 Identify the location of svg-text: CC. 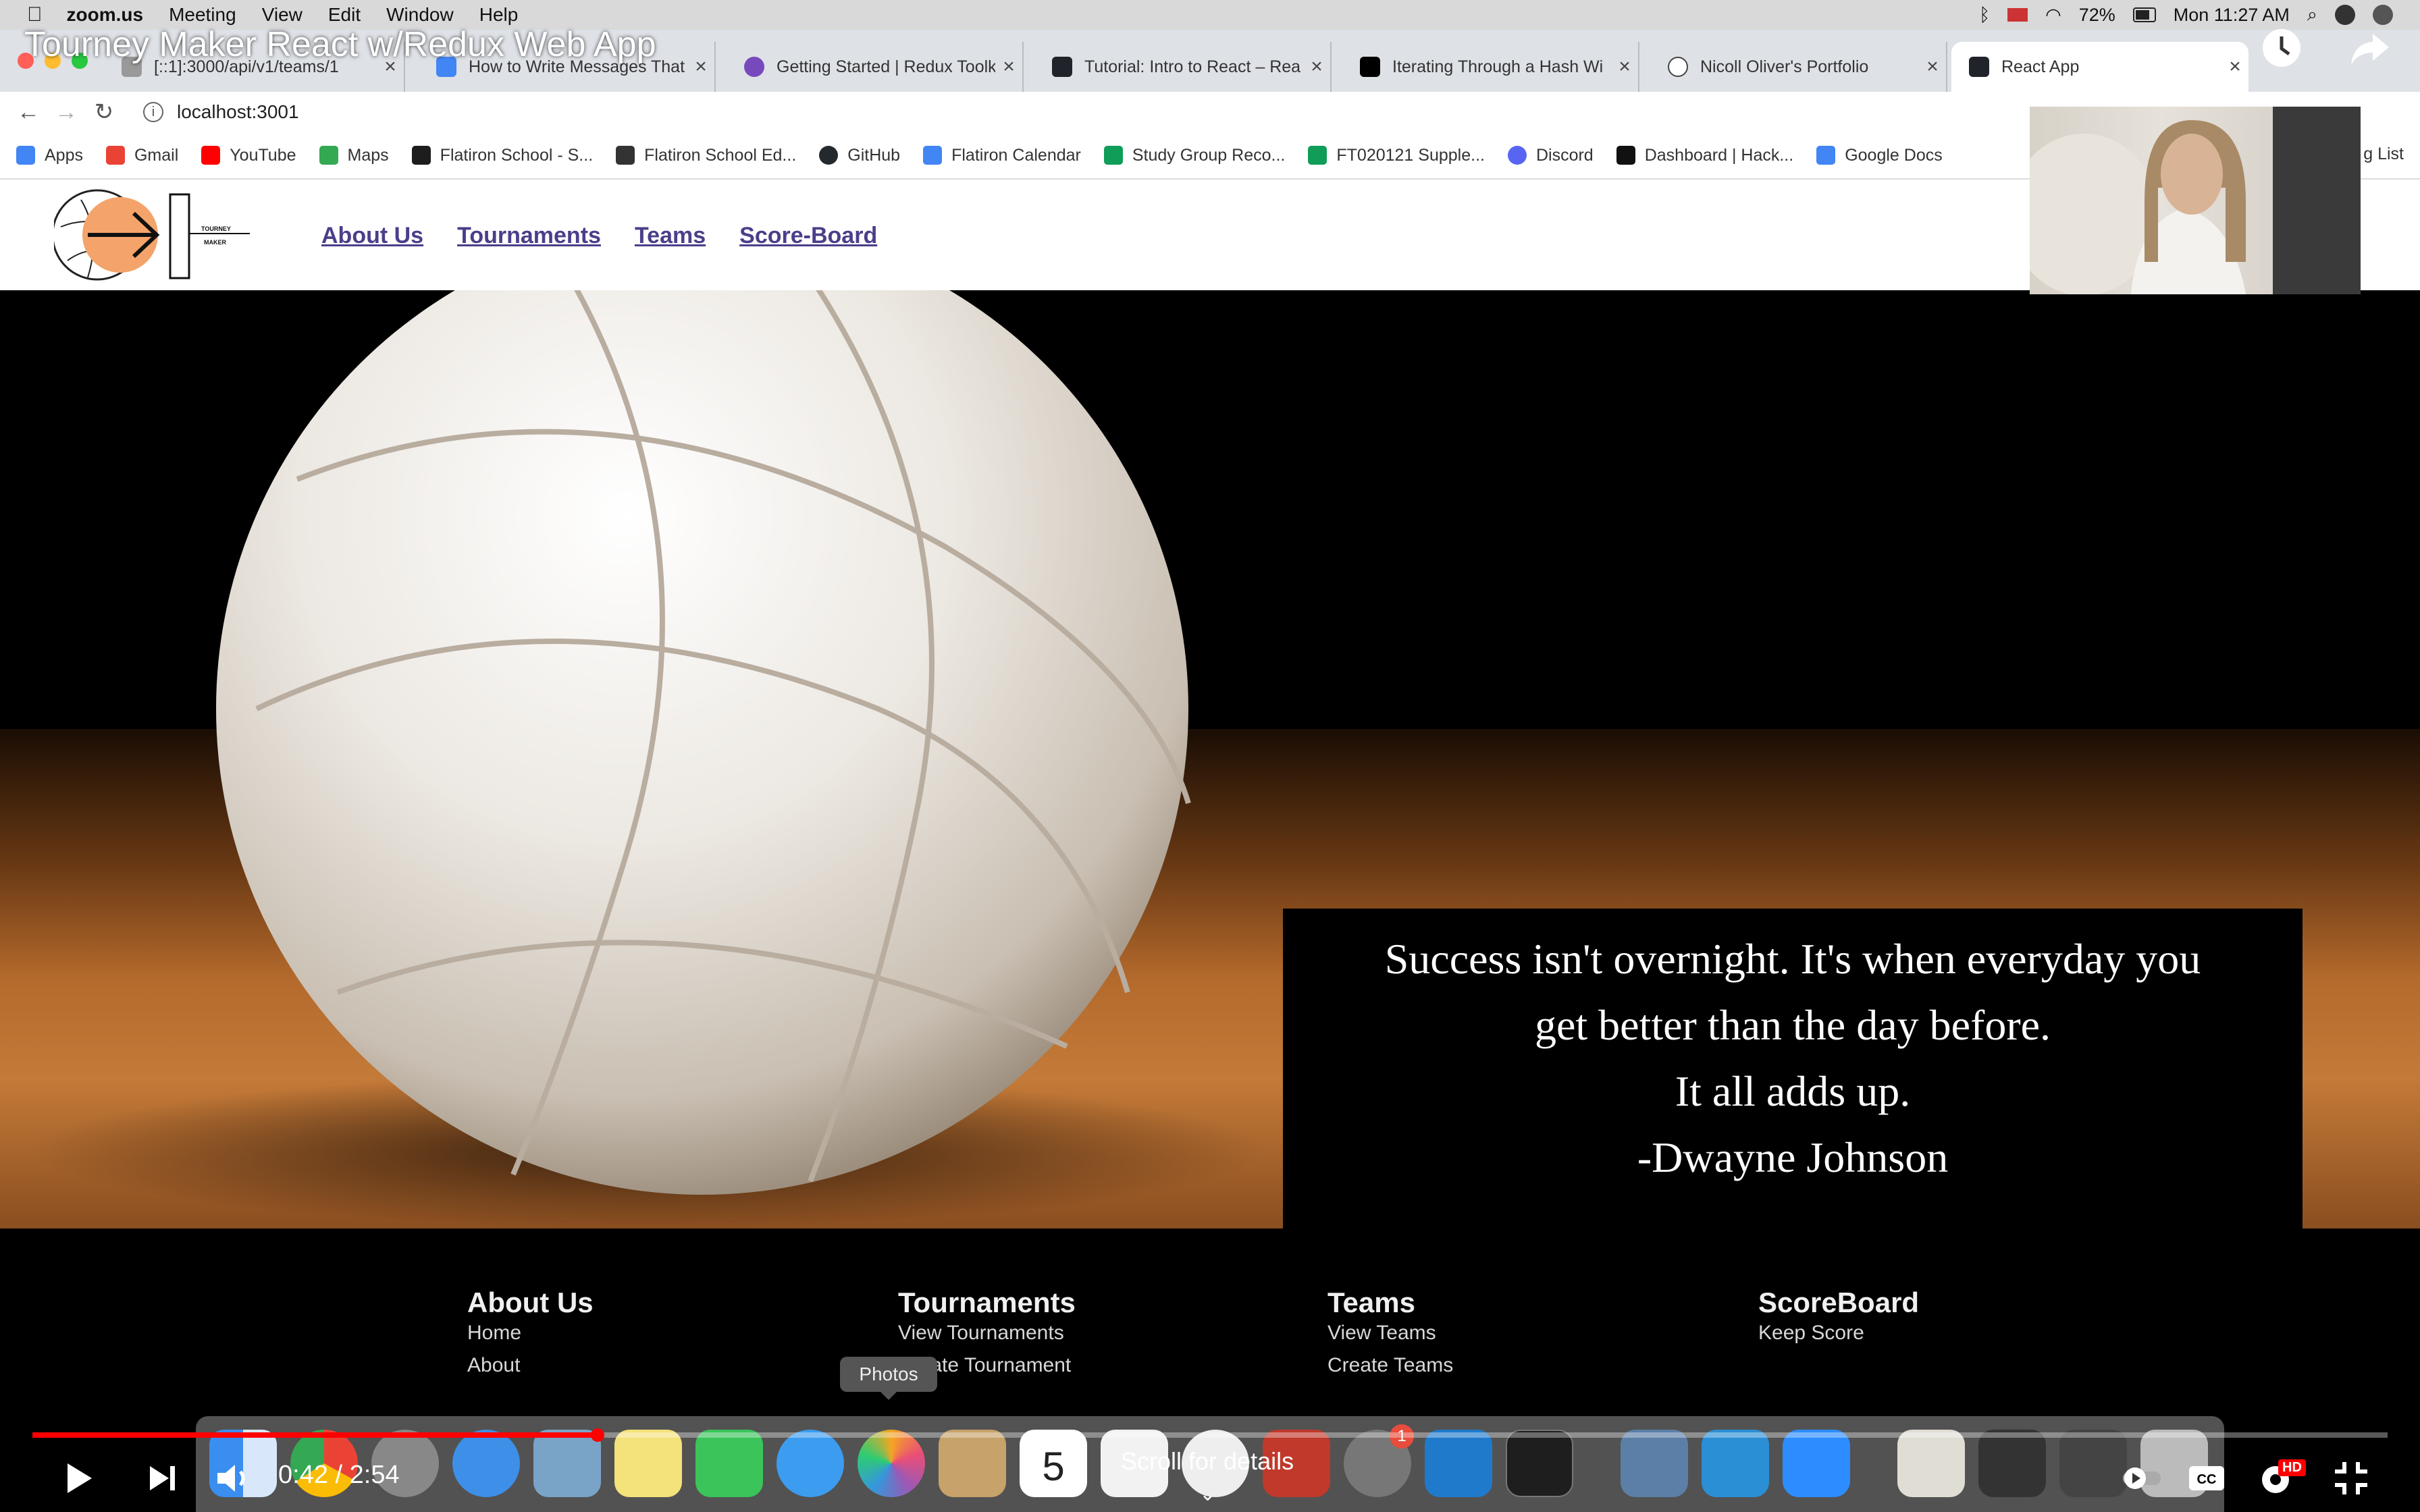
(2207, 1479).